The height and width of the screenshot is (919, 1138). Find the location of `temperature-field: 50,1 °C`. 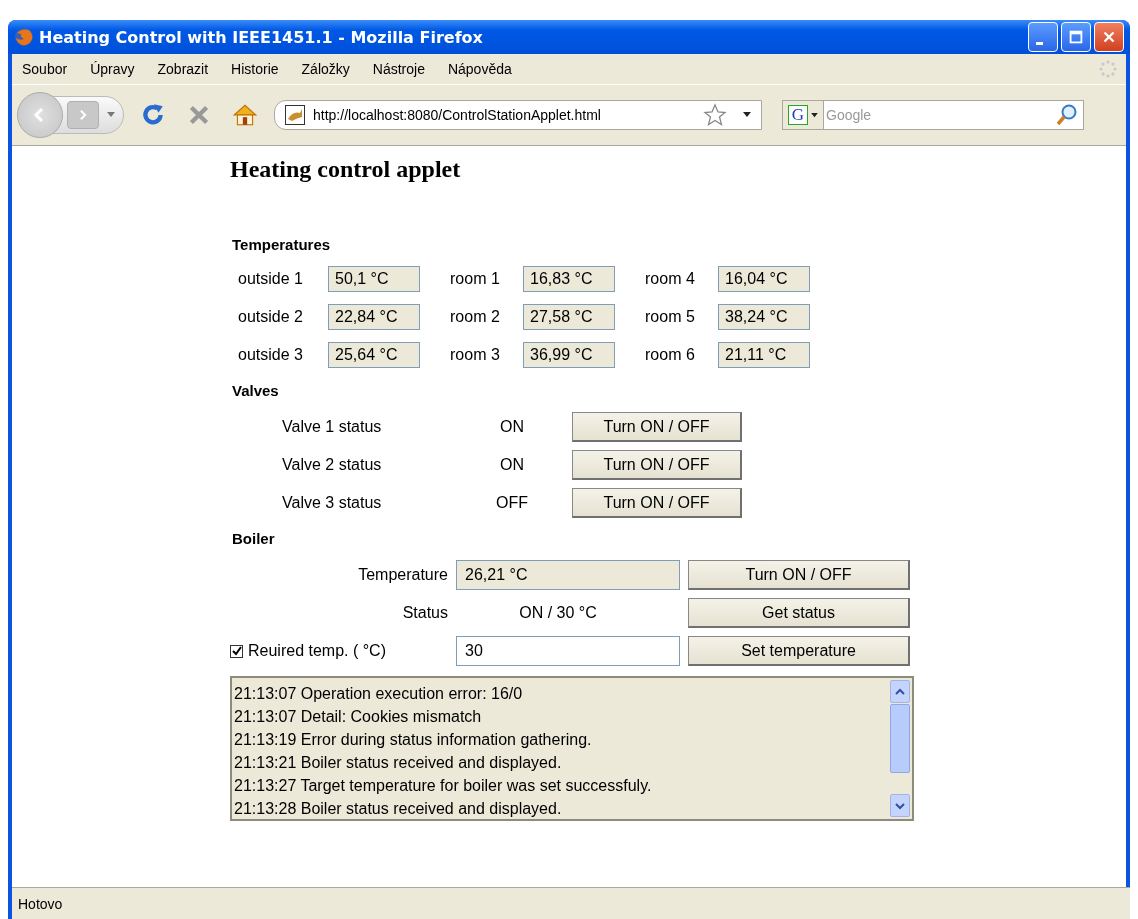

temperature-field: 50,1 °C is located at coordinates (374, 279).